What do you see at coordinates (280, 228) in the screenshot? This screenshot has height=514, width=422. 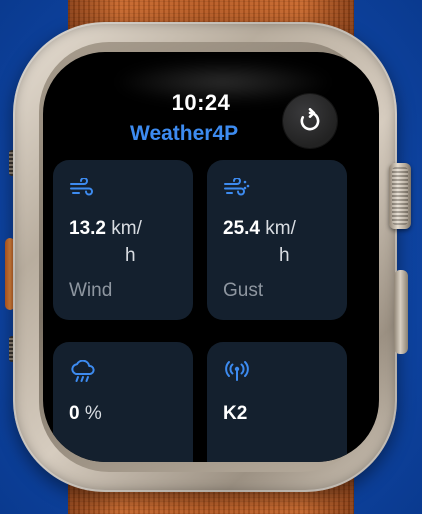 I see `gust-unit: km/` at bounding box center [280, 228].